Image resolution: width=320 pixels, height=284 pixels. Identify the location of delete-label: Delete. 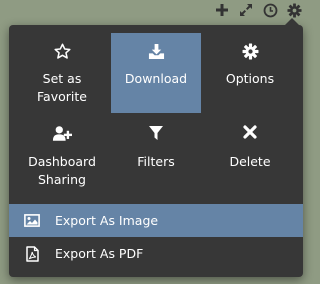
(250, 161).